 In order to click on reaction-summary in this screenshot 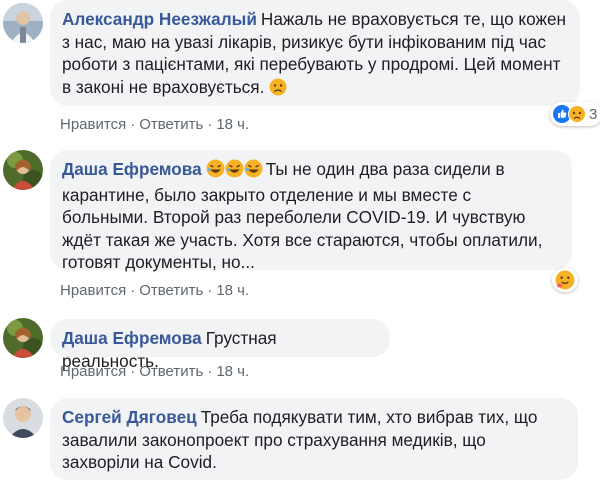, I will do `click(565, 280)`.